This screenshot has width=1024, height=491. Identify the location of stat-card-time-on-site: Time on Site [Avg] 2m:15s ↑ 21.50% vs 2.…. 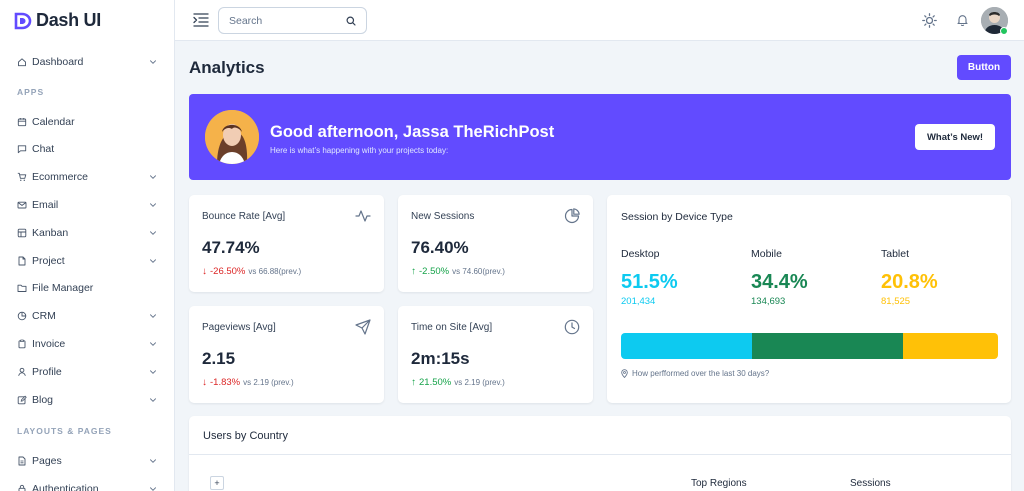
(495, 354).